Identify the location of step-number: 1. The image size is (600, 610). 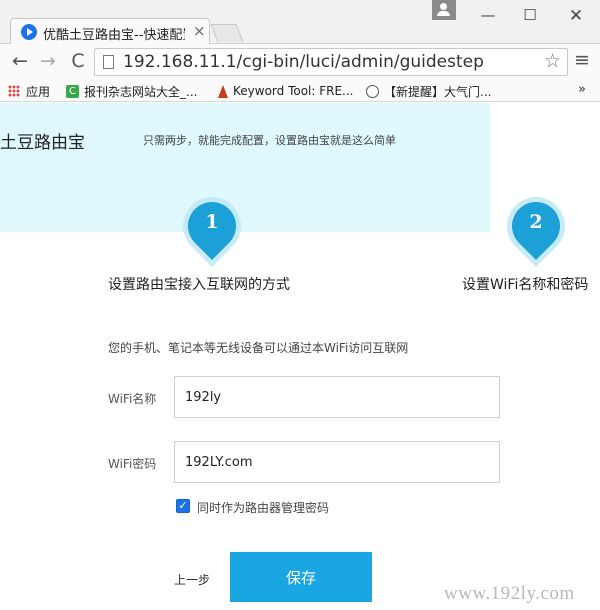
(212, 222).